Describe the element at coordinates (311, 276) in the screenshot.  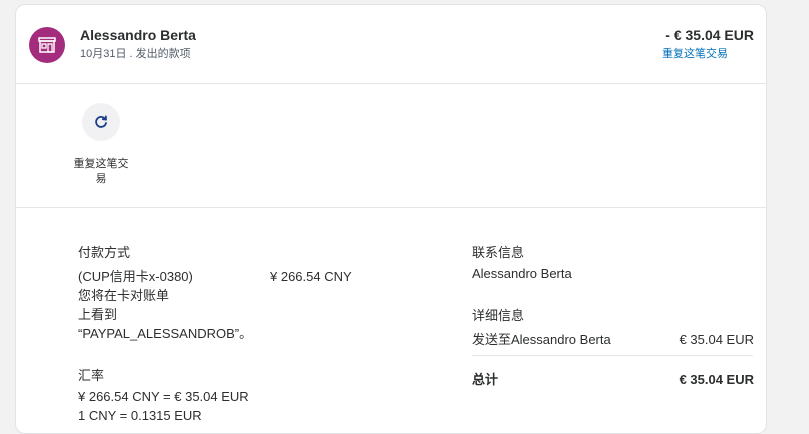
I see `payment-card-amount: ¥ 266.54 CNY` at that location.